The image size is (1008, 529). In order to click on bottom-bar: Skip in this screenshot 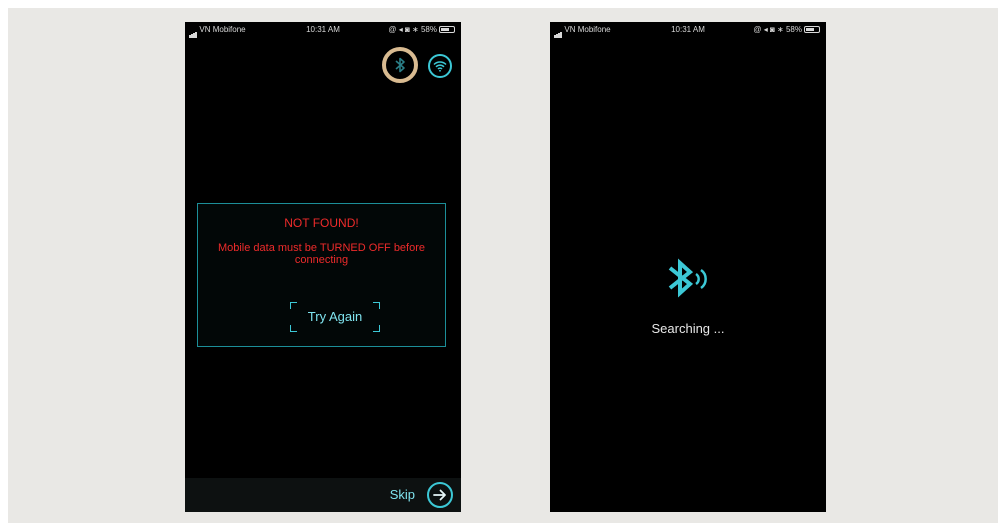, I will do `click(323, 495)`.